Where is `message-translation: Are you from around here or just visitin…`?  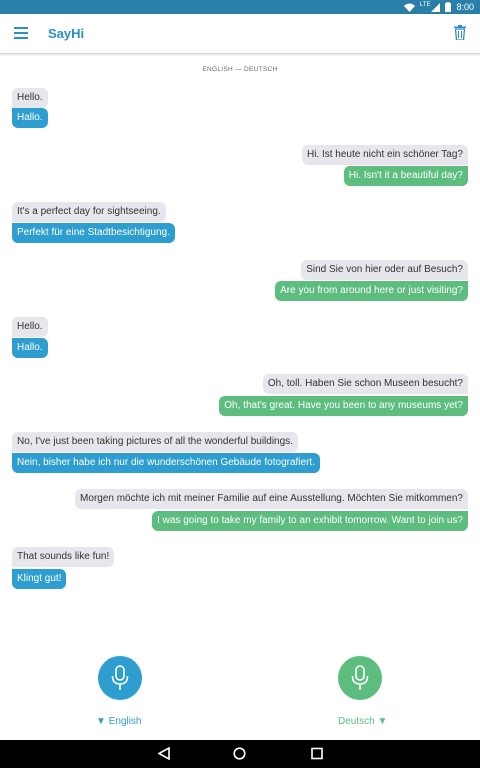 message-translation: Are you from around here or just visitin… is located at coordinates (371, 291).